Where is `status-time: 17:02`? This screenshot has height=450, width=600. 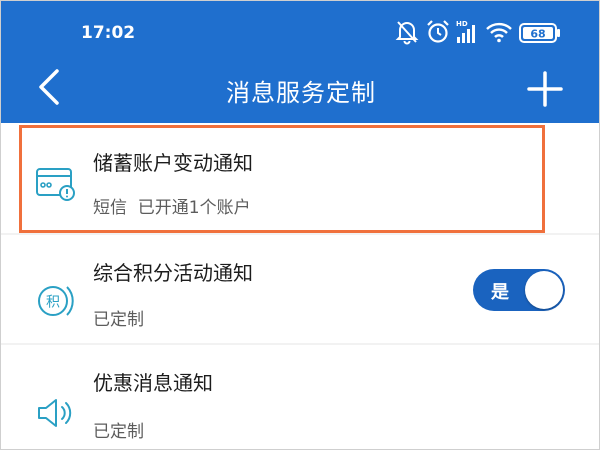
status-time: 17:02 is located at coordinates (108, 33).